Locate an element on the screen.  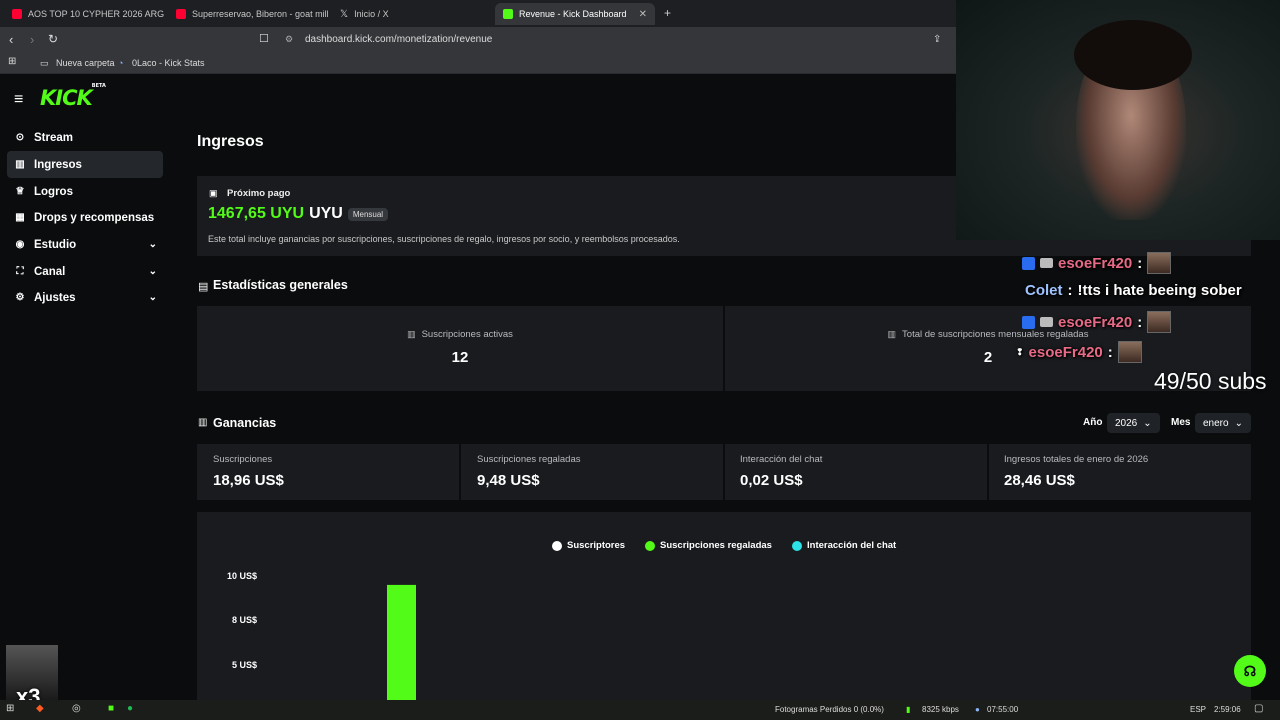
chat-username: Colet is located at coordinates (1044, 290).